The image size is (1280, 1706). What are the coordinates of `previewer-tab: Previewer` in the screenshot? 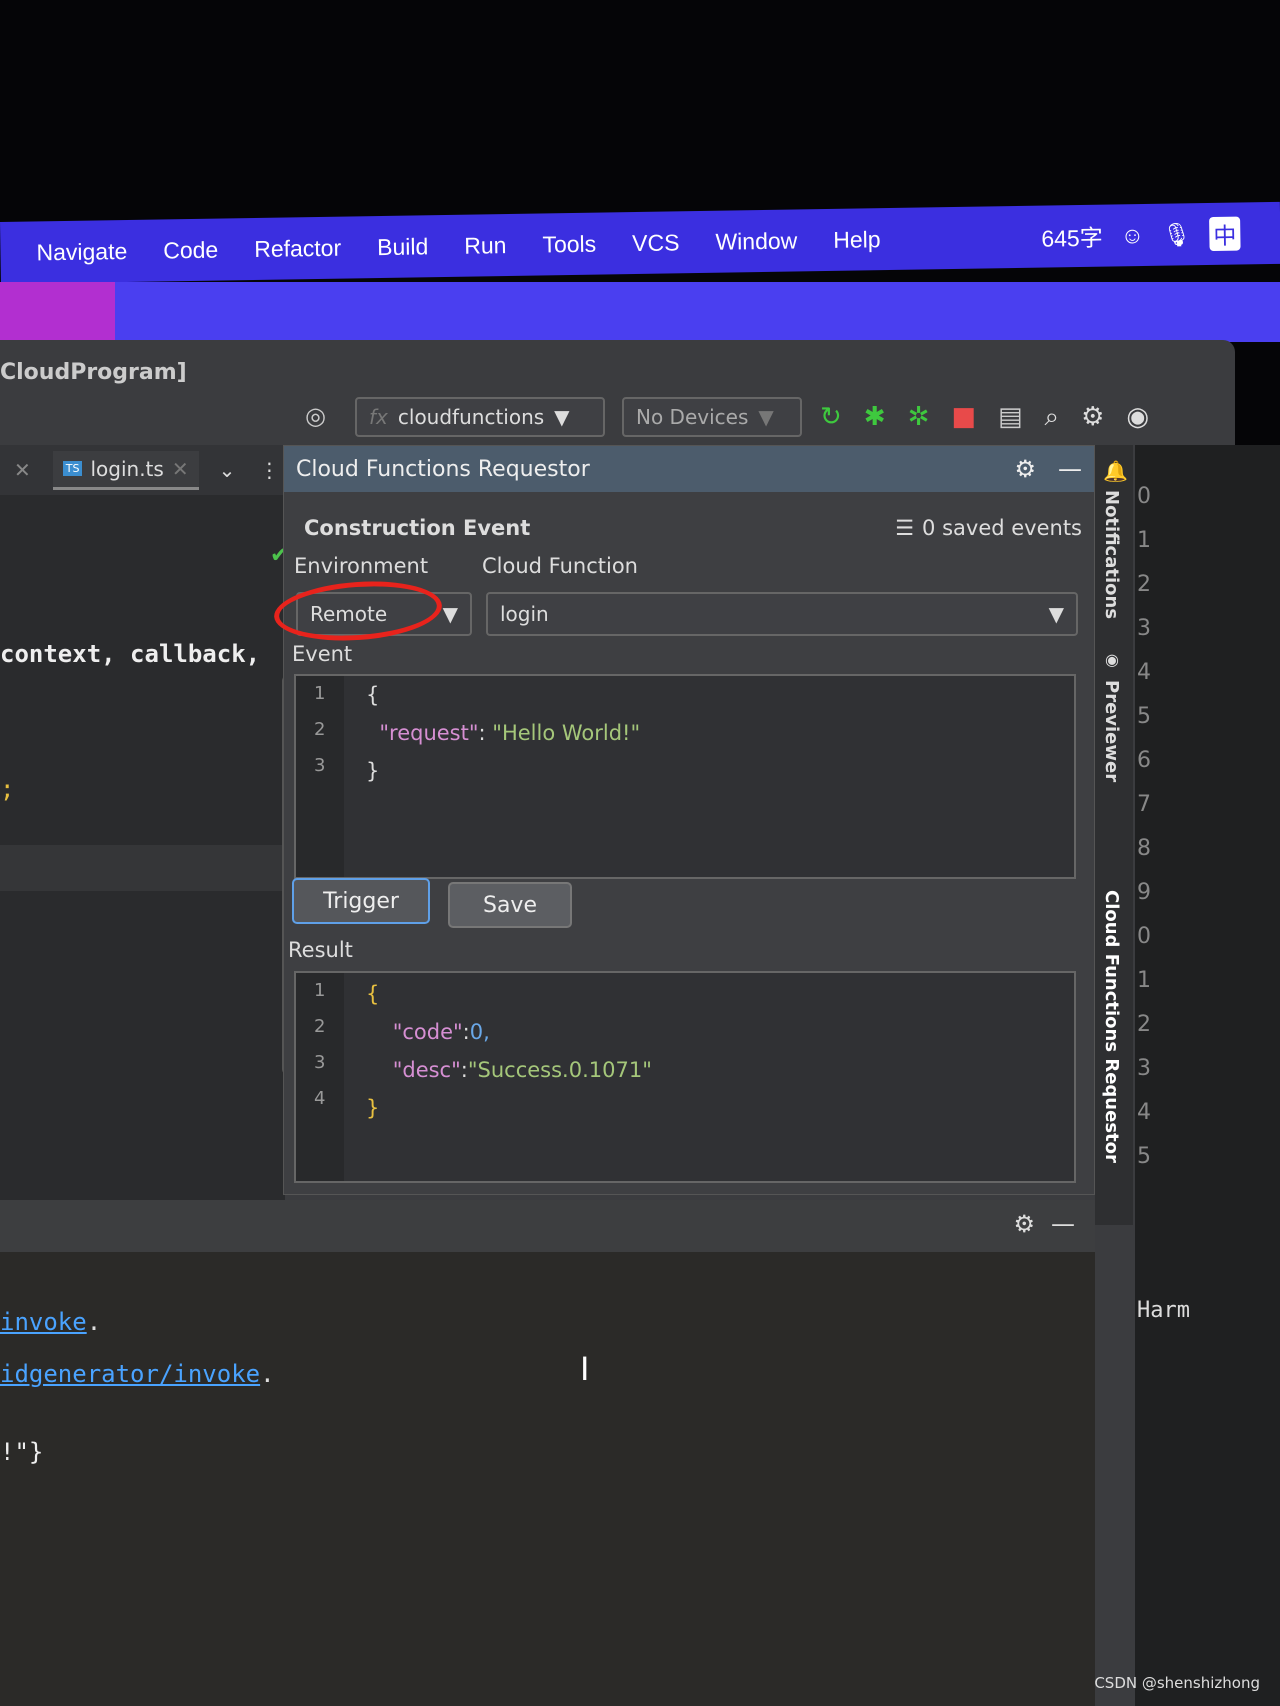 It's located at (1111, 731).